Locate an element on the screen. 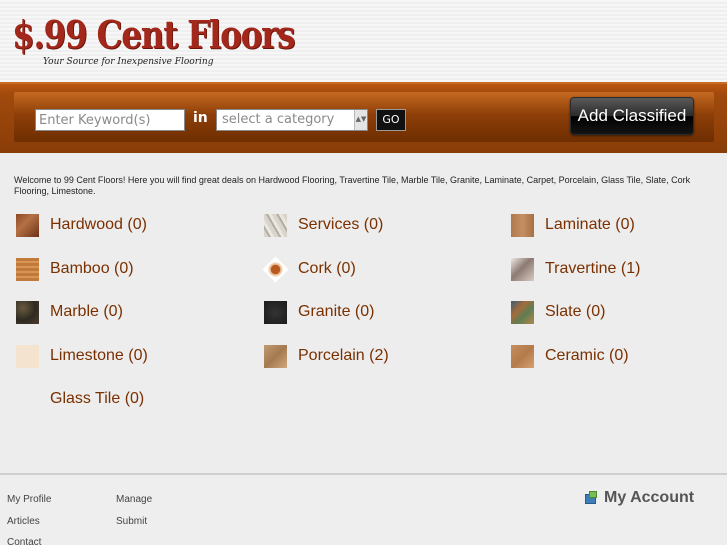  account-icon is located at coordinates (591, 498).